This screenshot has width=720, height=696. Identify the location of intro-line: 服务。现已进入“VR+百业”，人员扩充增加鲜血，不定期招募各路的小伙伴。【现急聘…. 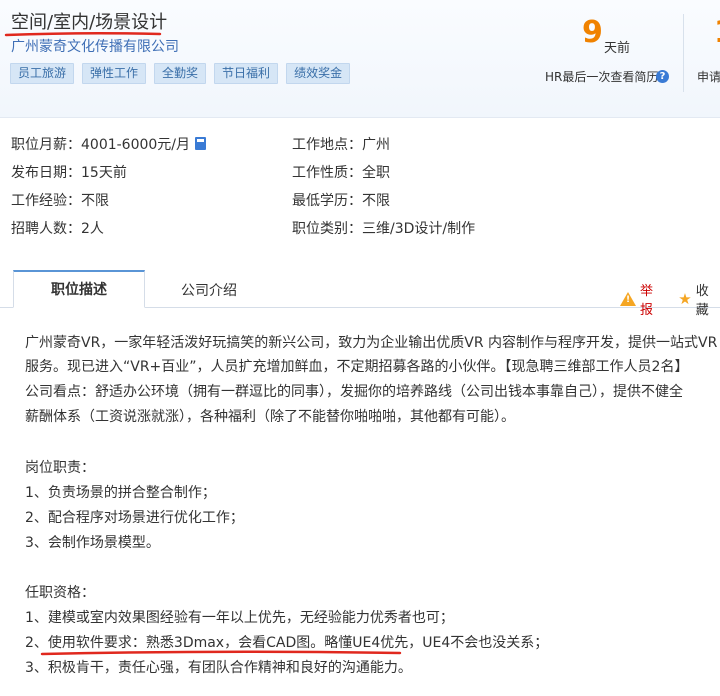
(357, 367).